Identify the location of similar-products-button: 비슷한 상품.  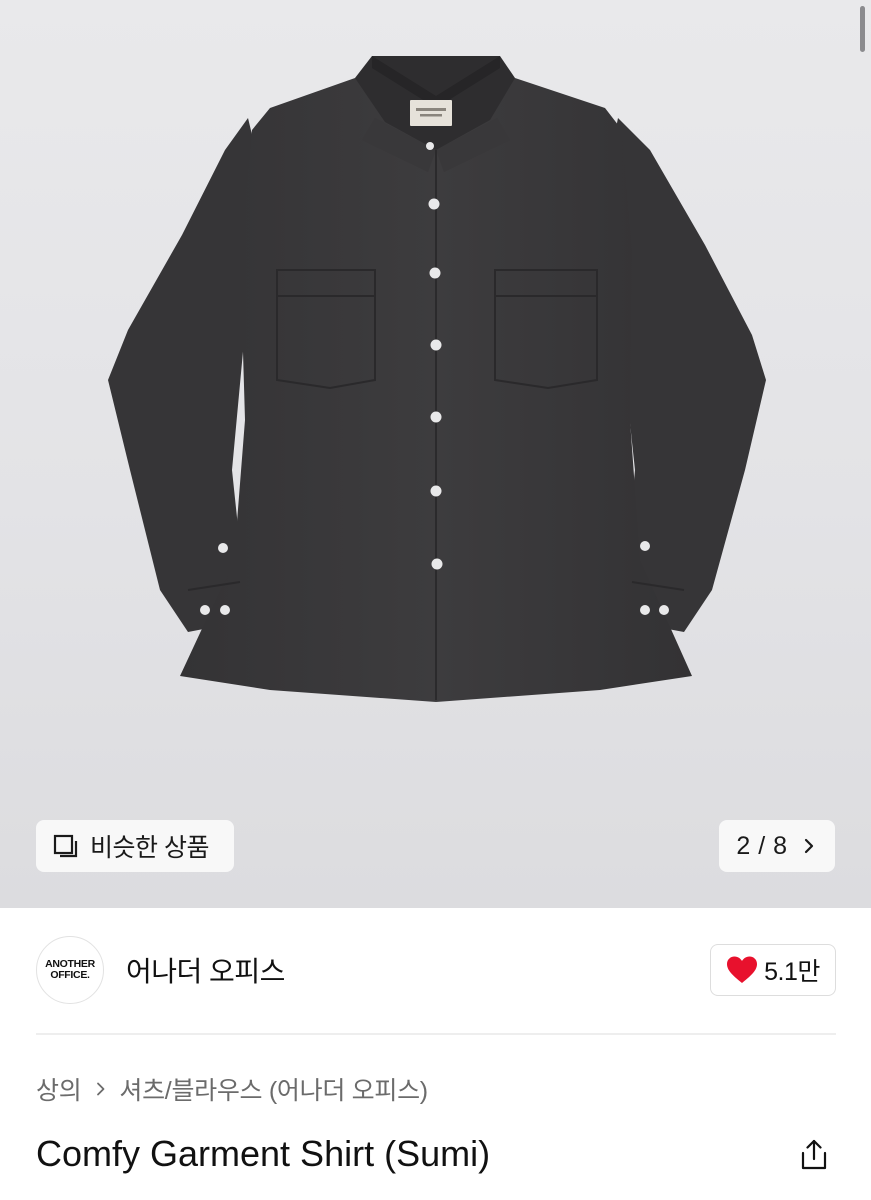
(135, 846).